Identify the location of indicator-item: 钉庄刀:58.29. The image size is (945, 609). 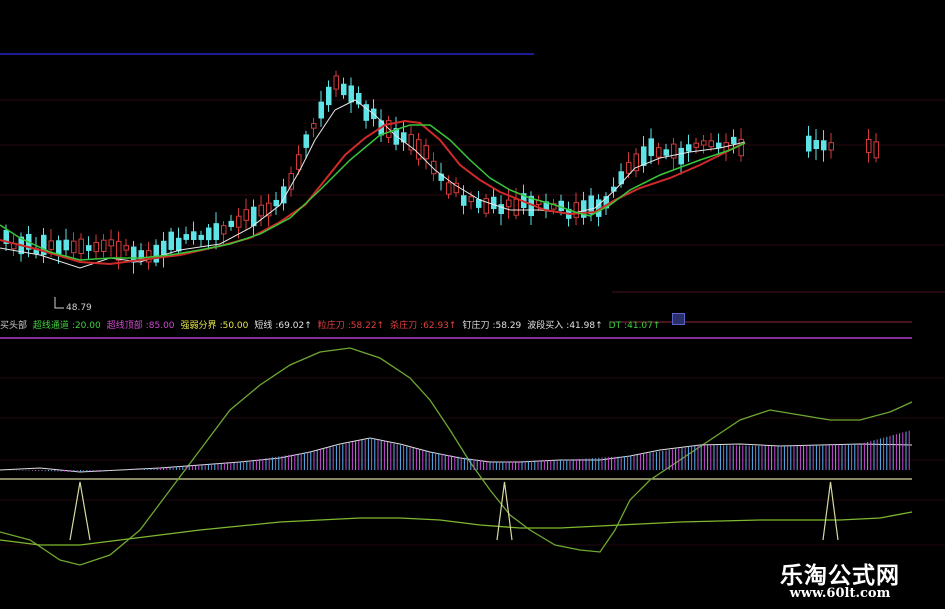
(493, 326).